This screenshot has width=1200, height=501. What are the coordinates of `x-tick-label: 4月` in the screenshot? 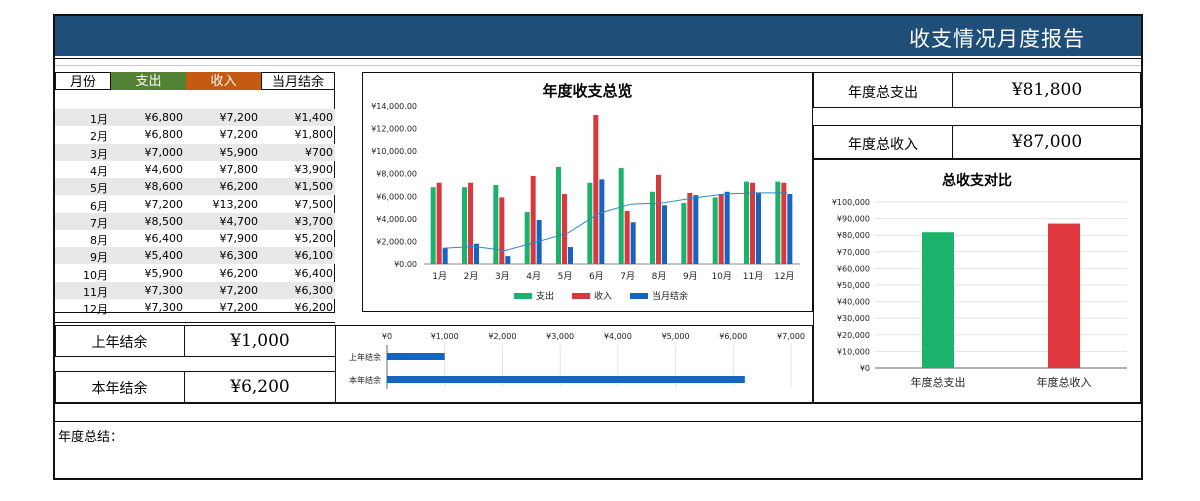 It's located at (533, 276).